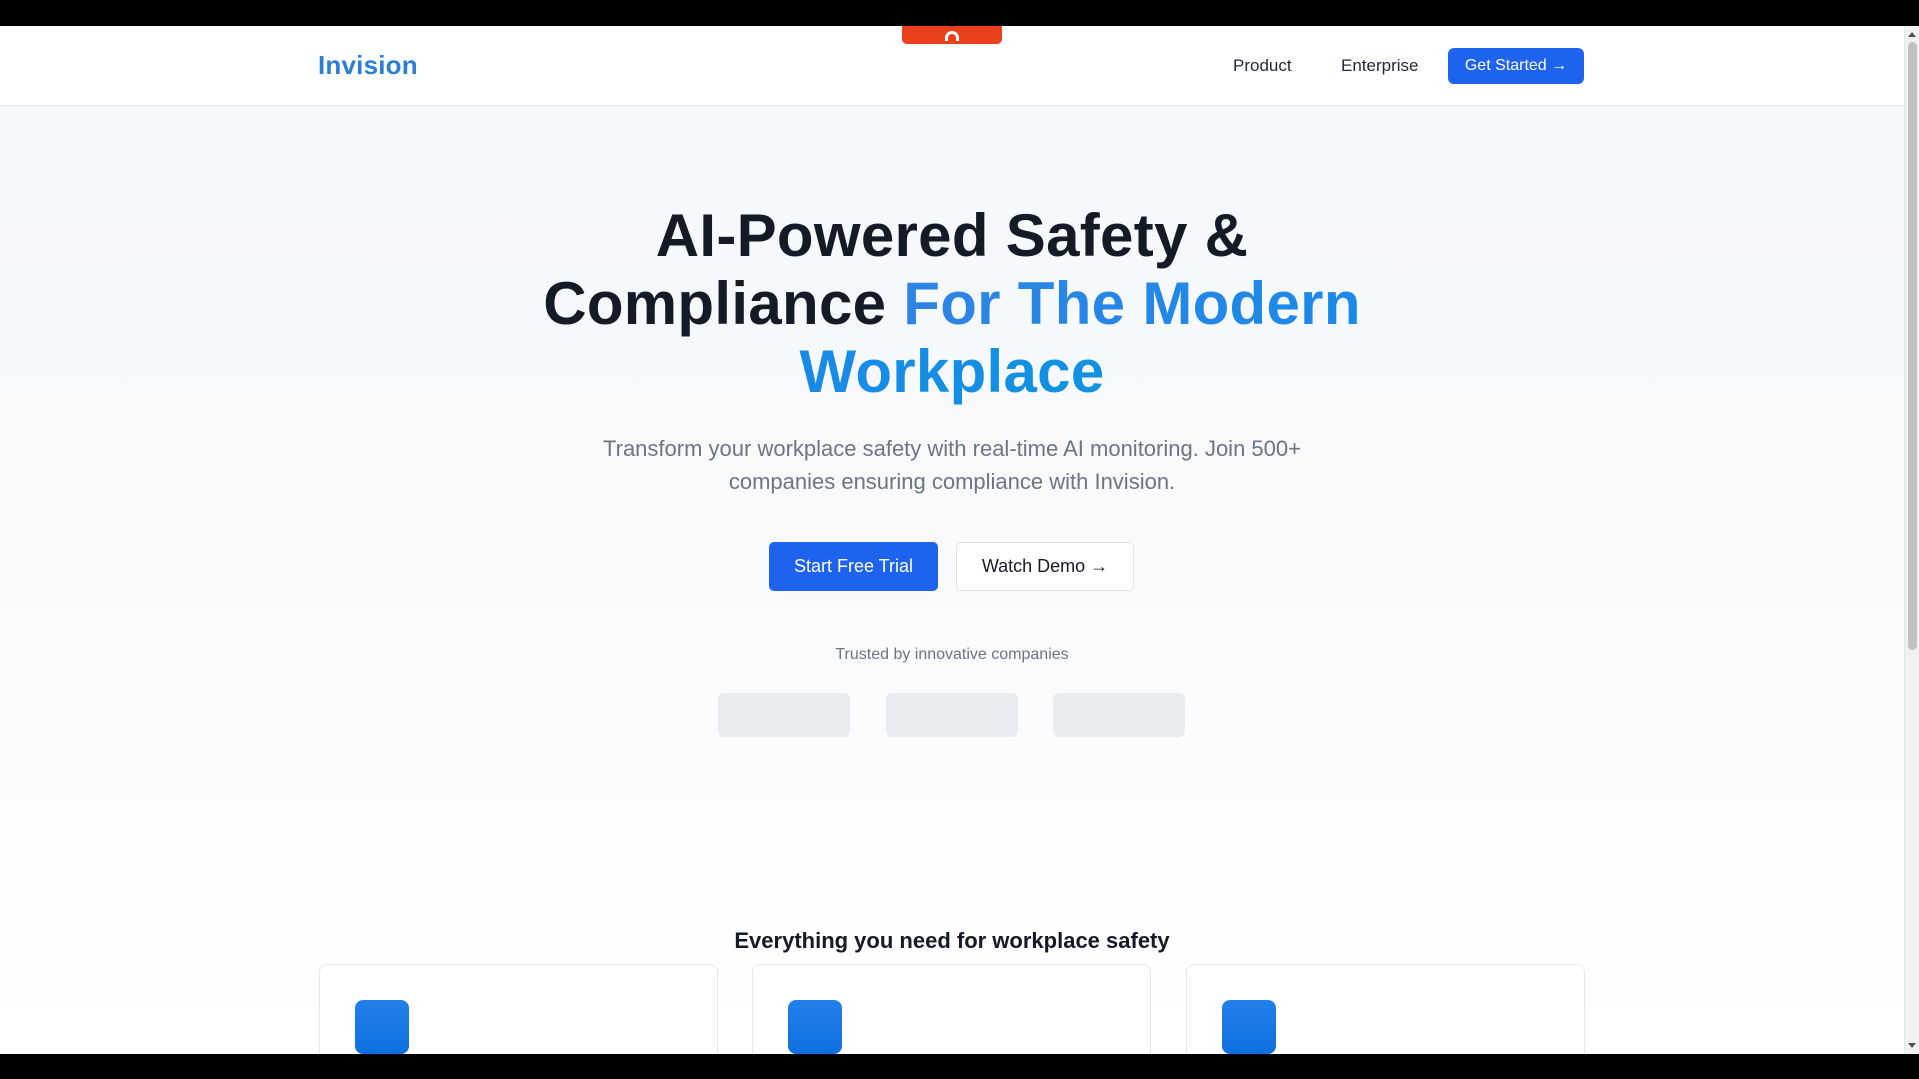  Describe the element at coordinates (715, 303) in the screenshot. I see `hero-title-part2: Compliance` at that location.